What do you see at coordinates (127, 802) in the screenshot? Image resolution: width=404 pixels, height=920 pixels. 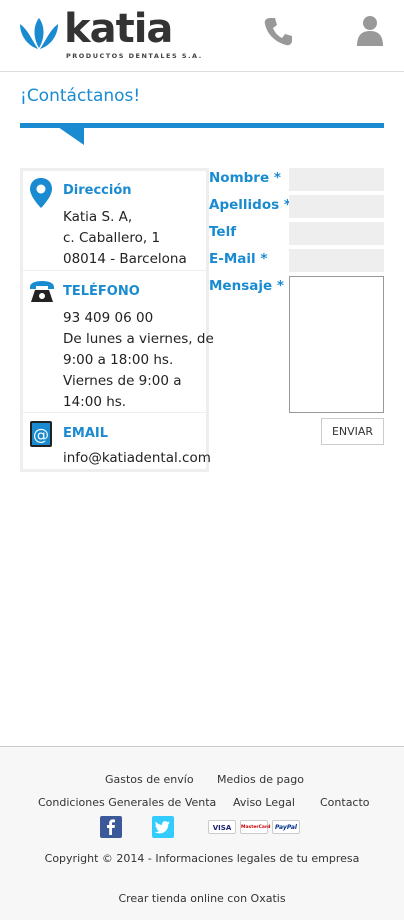 I see `terms-link: Condiciones Generales de Venta` at bounding box center [127, 802].